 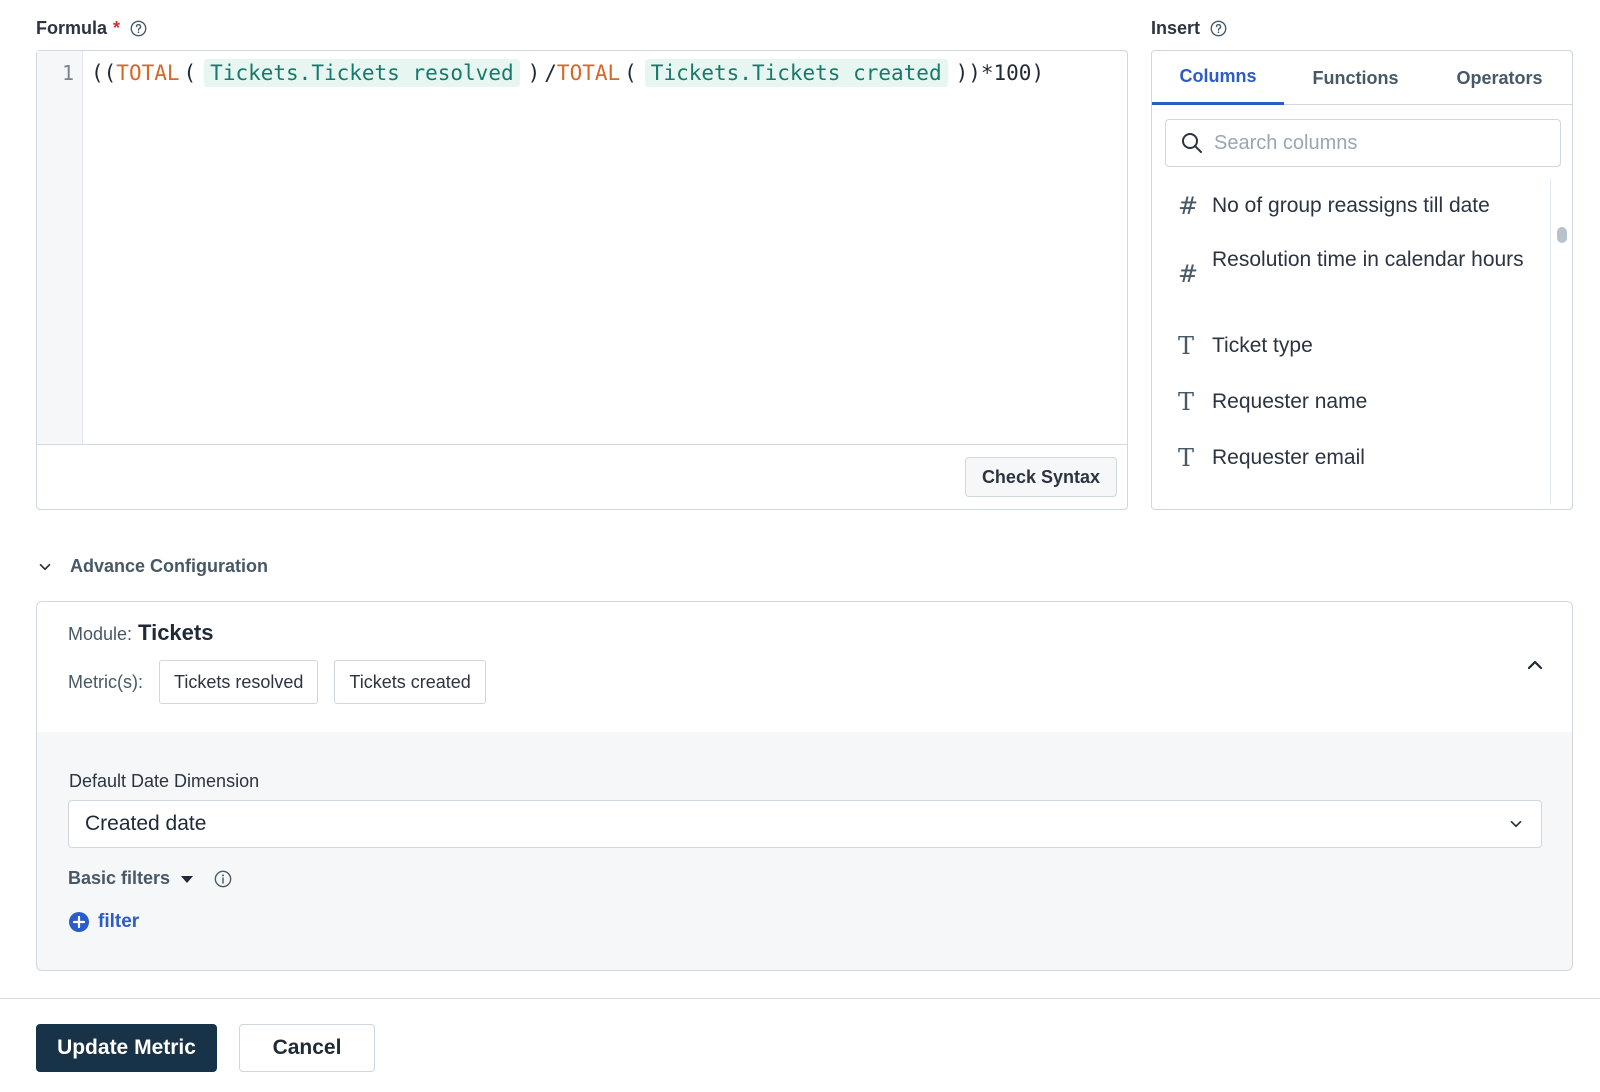 I want to click on column-name: Resolution time in calendar hours, so click(x=1368, y=259).